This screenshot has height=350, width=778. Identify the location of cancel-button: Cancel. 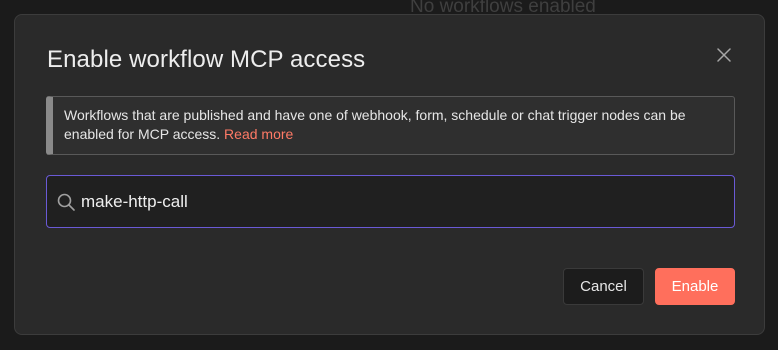
(603, 286).